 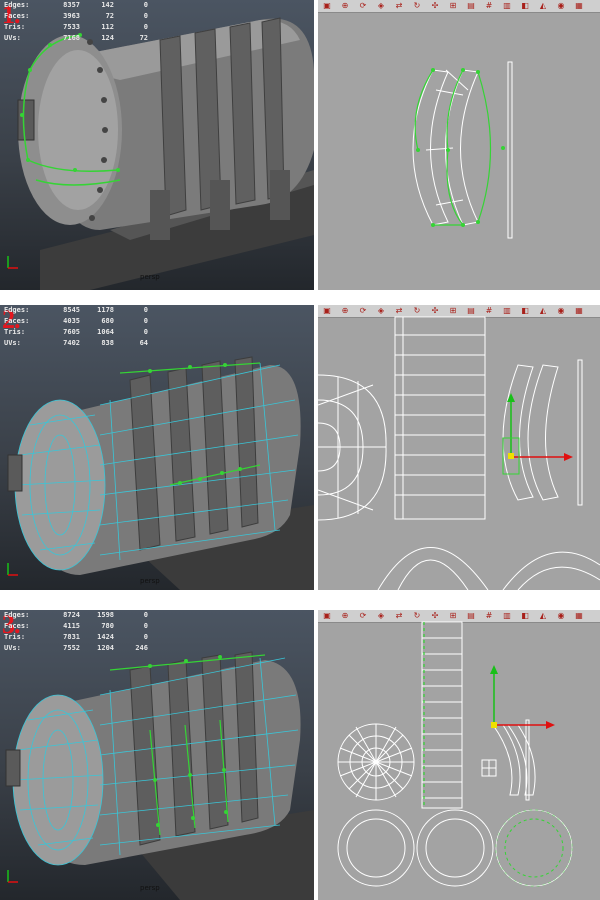 What do you see at coordinates (107, 321) in the screenshot?
I see `hud-value: 680` at bounding box center [107, 321].